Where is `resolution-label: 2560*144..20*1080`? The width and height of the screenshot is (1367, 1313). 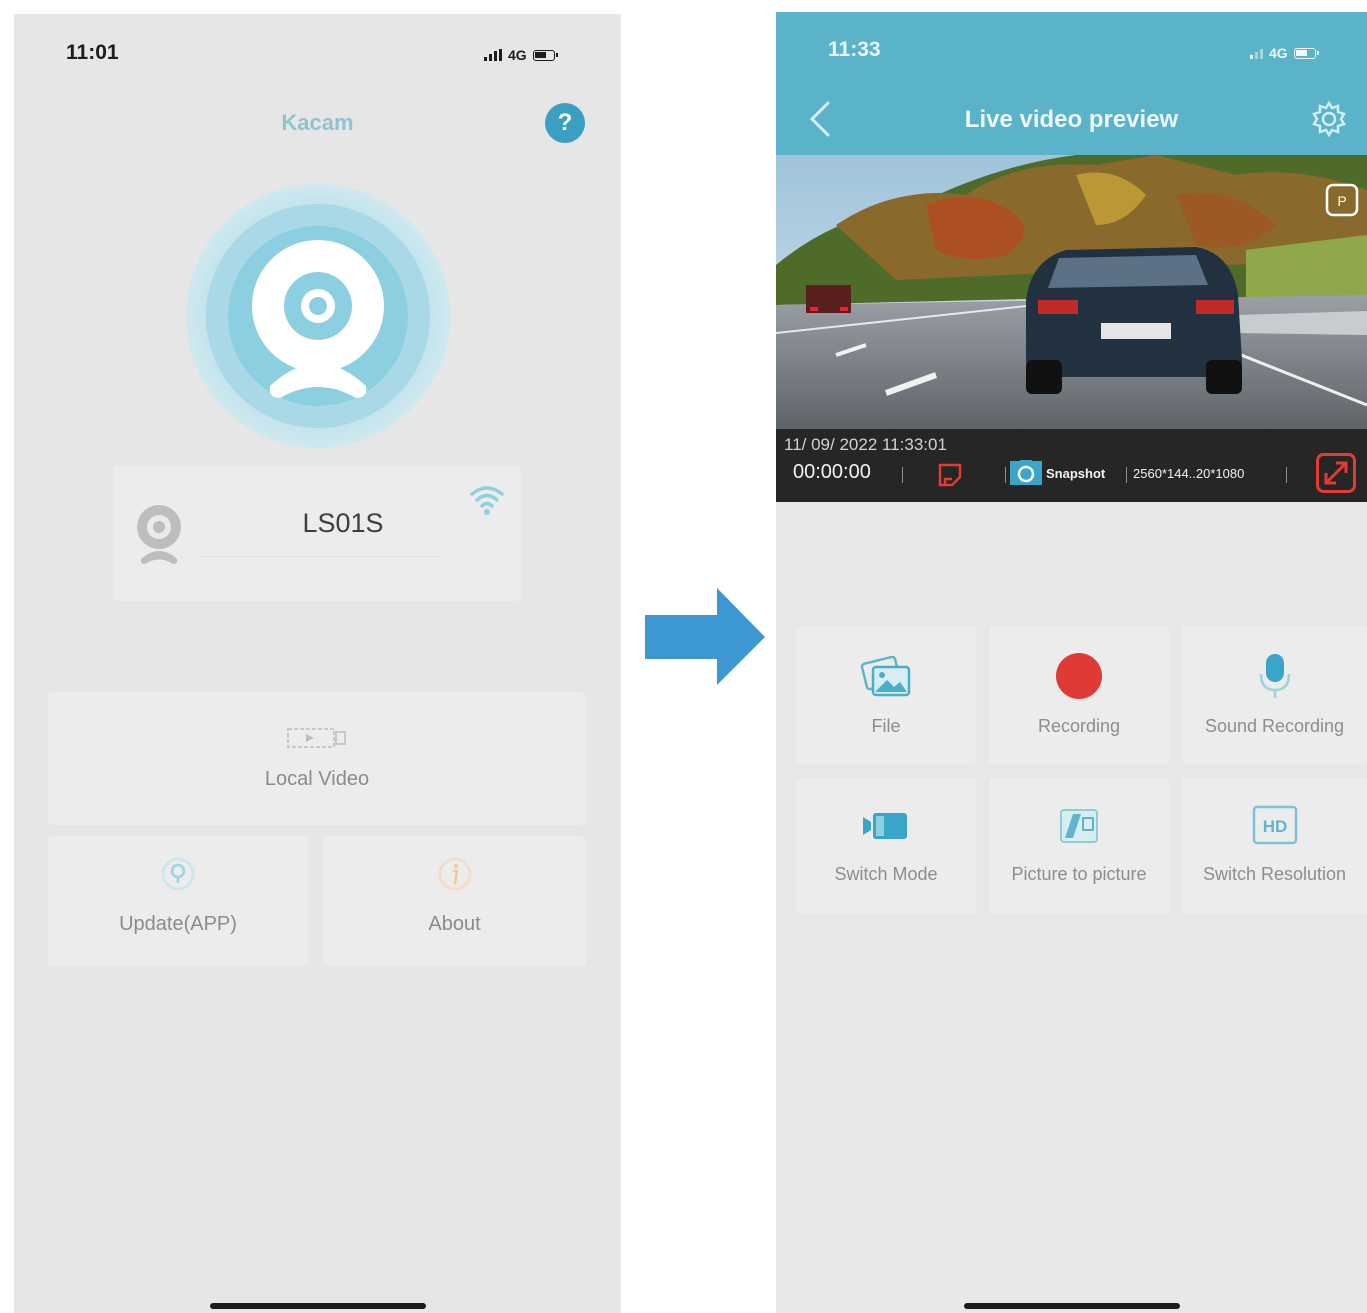
resolution-label: 2560*144..20*1080 is located at coordinates (1188, 473).